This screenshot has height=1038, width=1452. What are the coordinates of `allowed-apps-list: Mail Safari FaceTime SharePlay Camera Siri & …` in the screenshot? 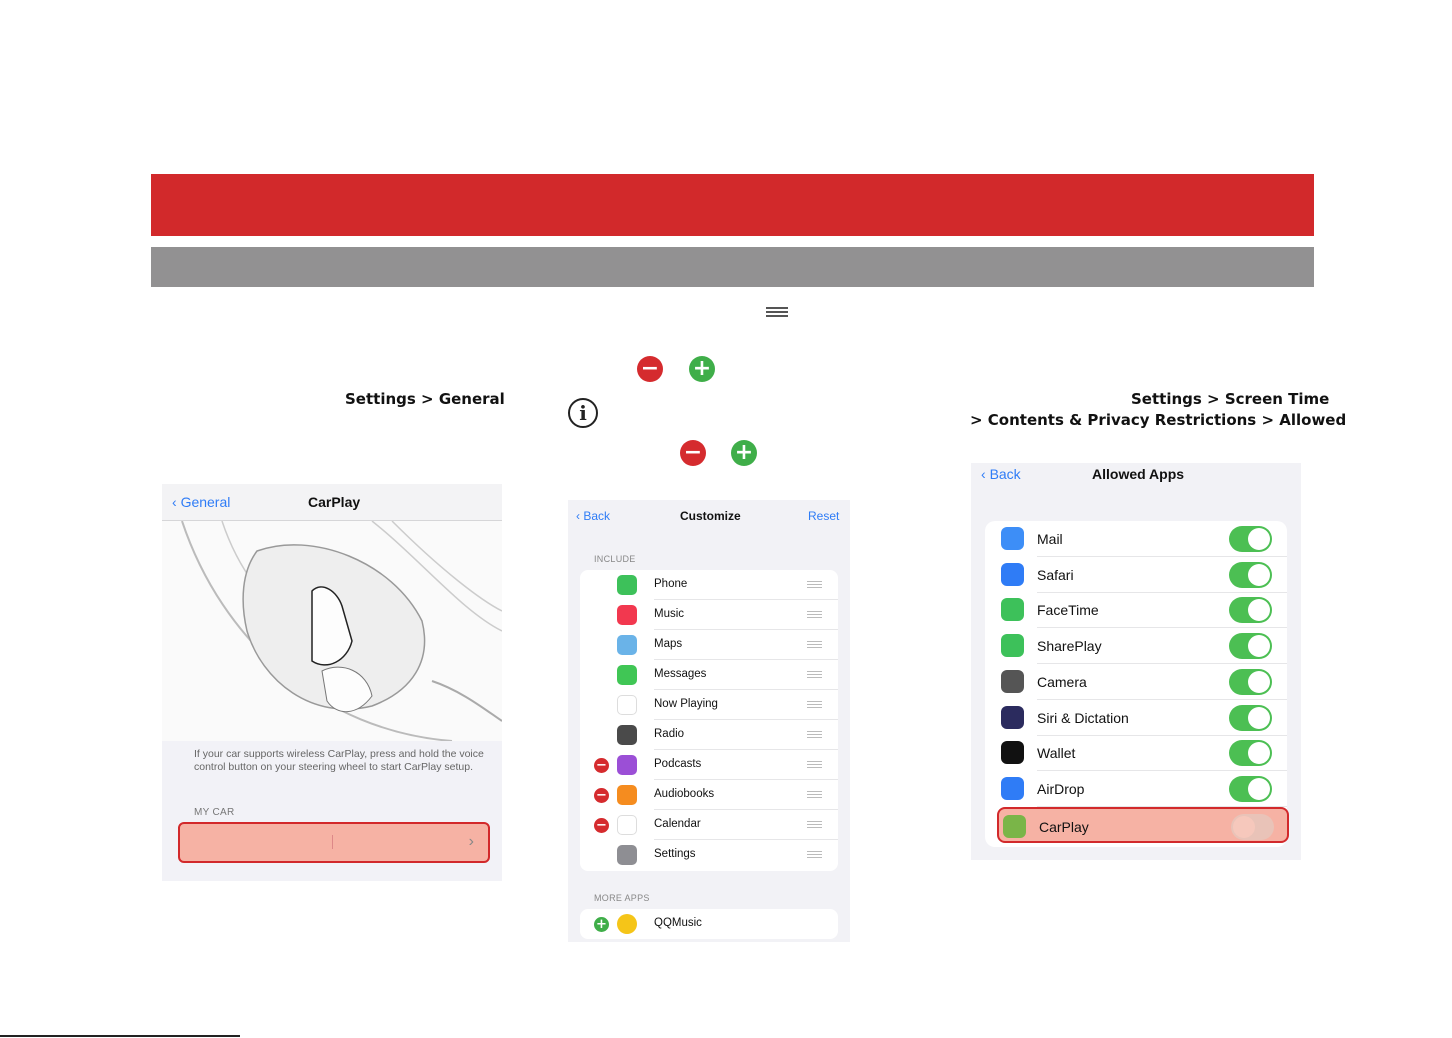 It's located at (1137, 684).